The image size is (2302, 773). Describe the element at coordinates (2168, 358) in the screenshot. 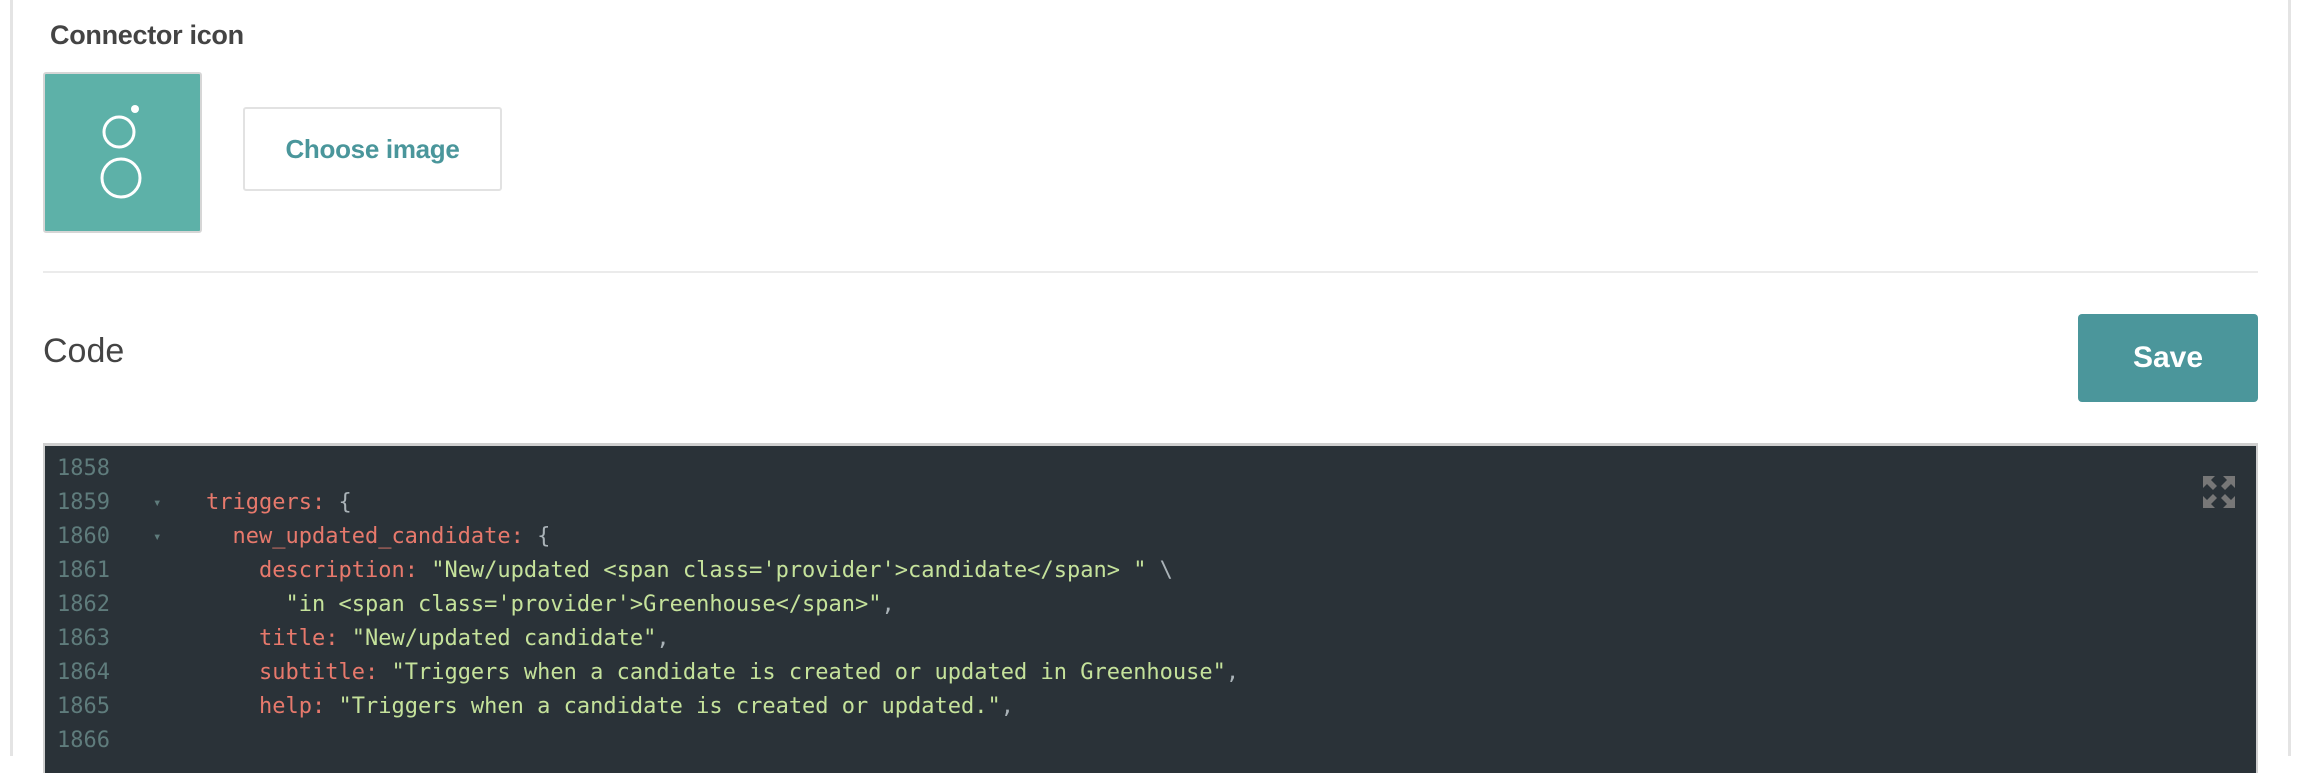

I see `save-button: Save` at that location.